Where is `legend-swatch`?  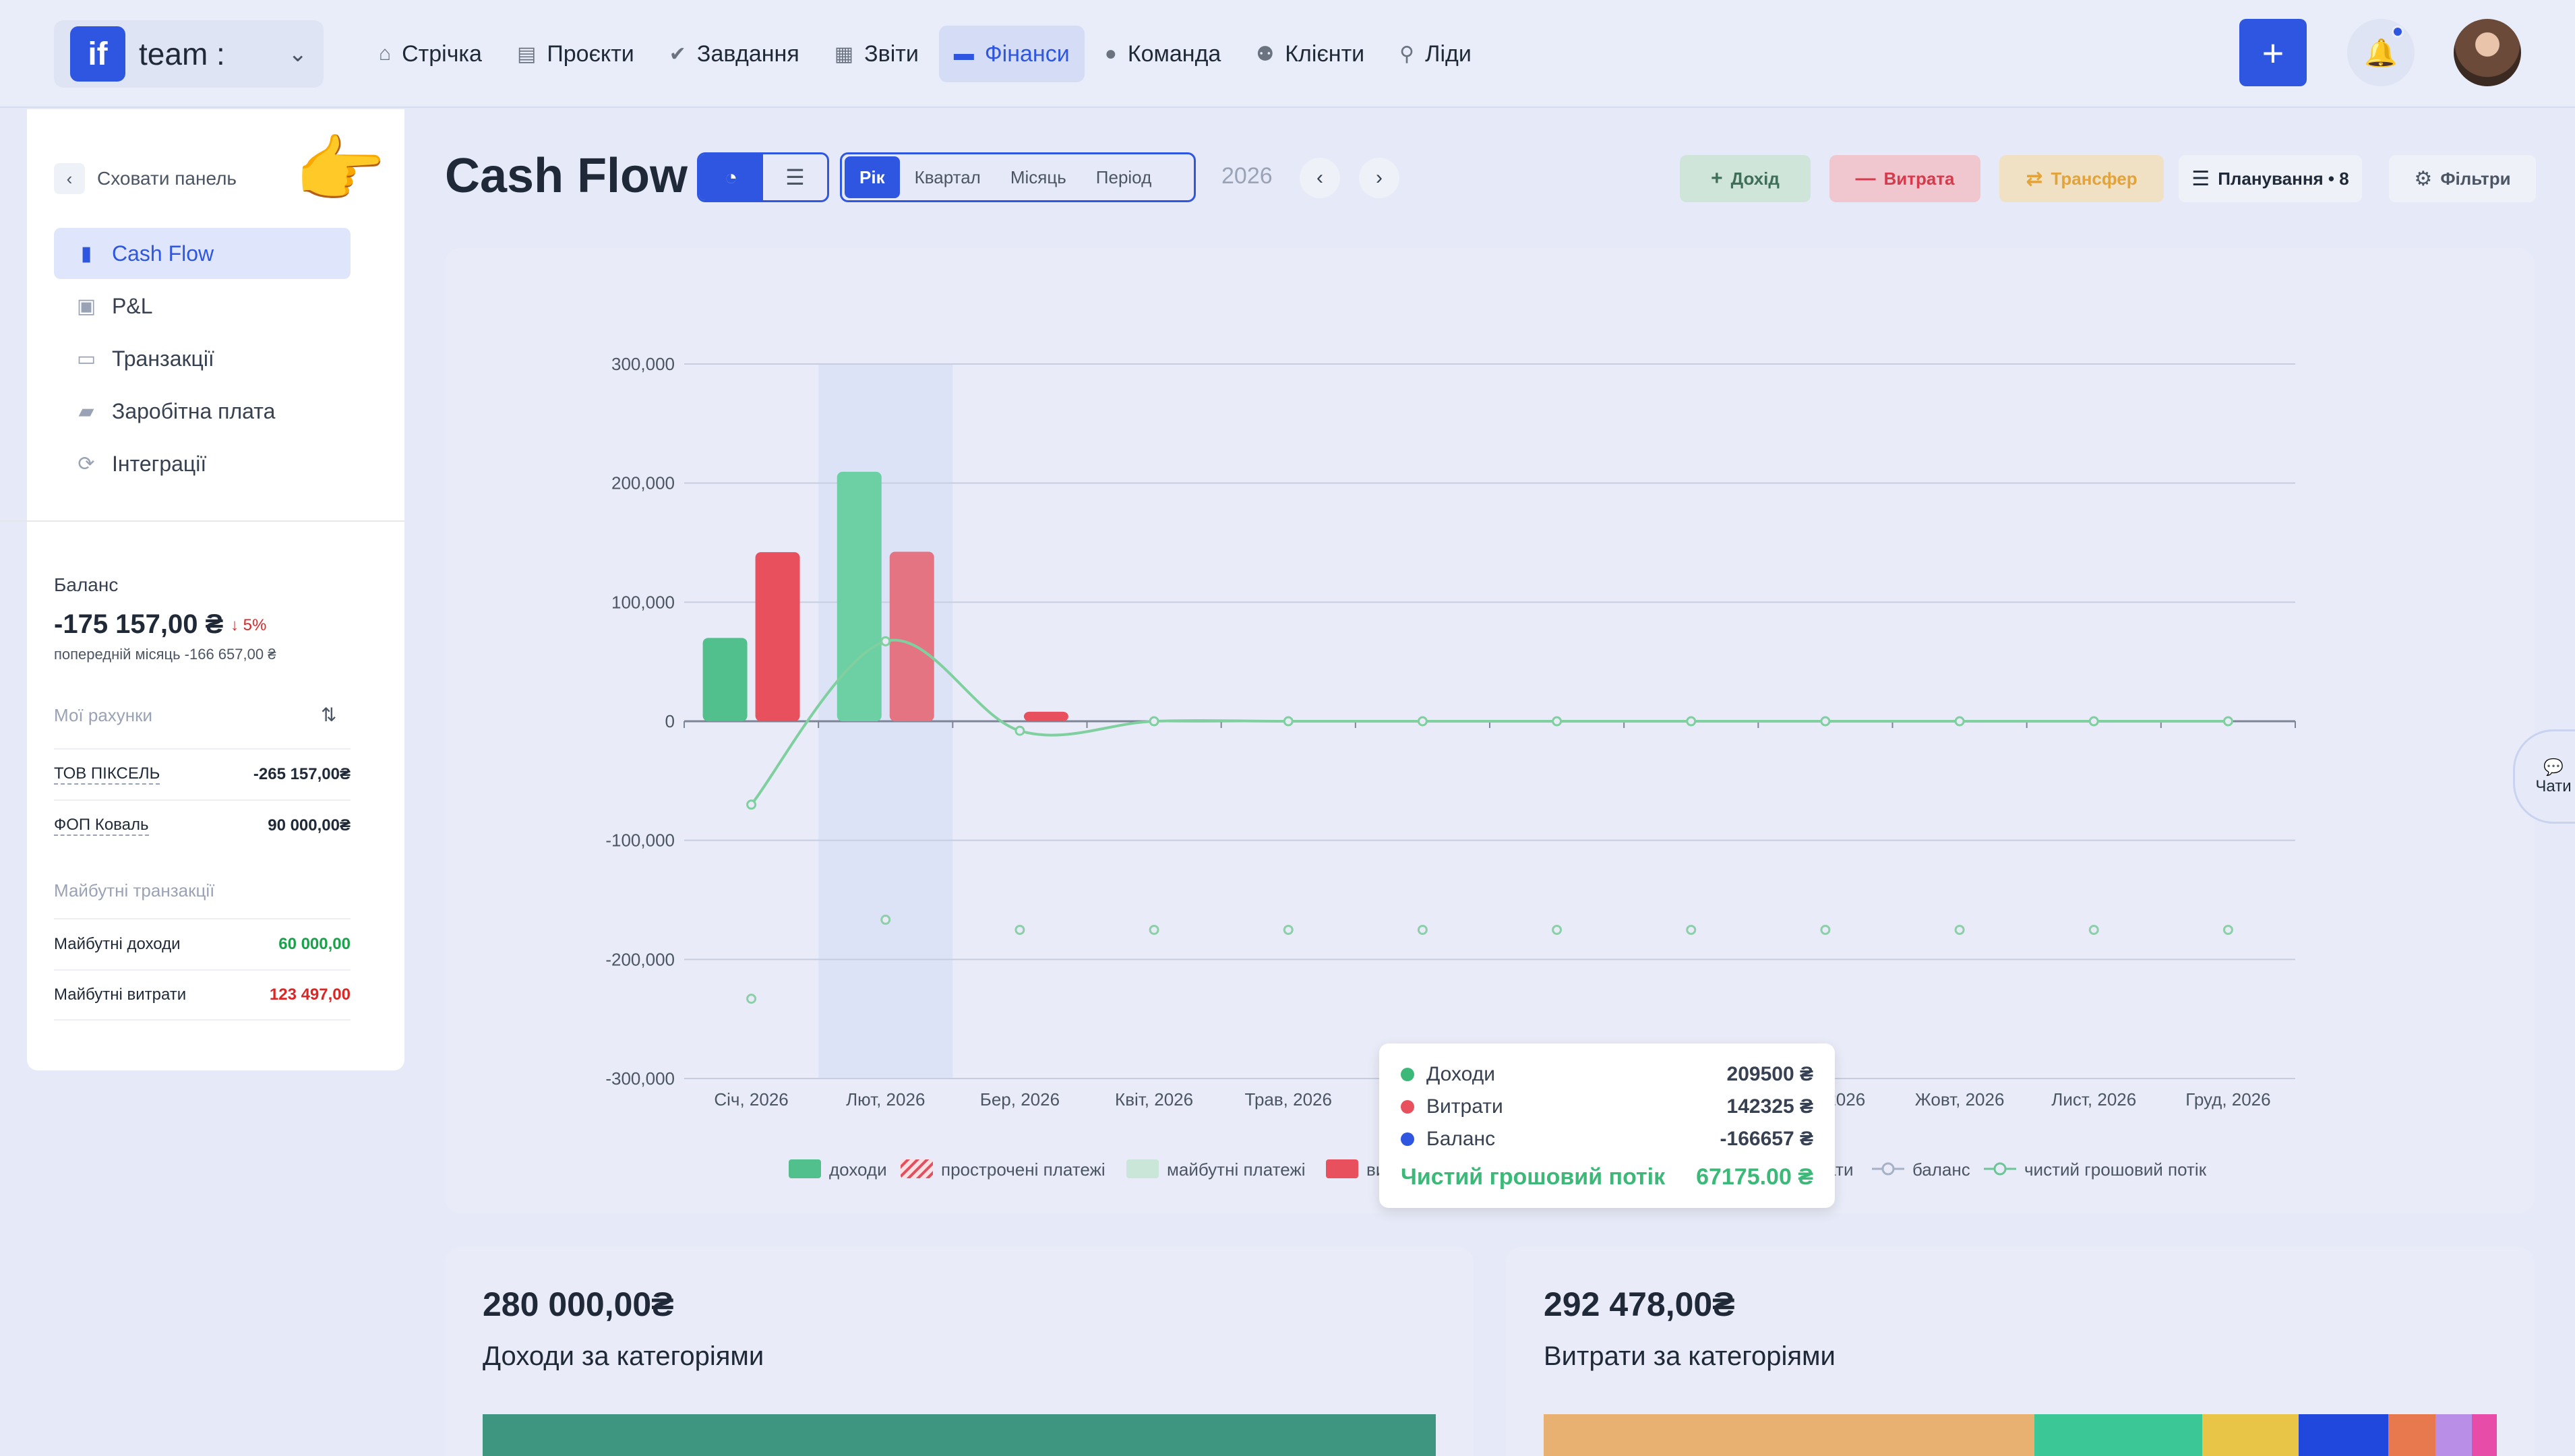
legend-swatch is located at coordinates (917, 1168).